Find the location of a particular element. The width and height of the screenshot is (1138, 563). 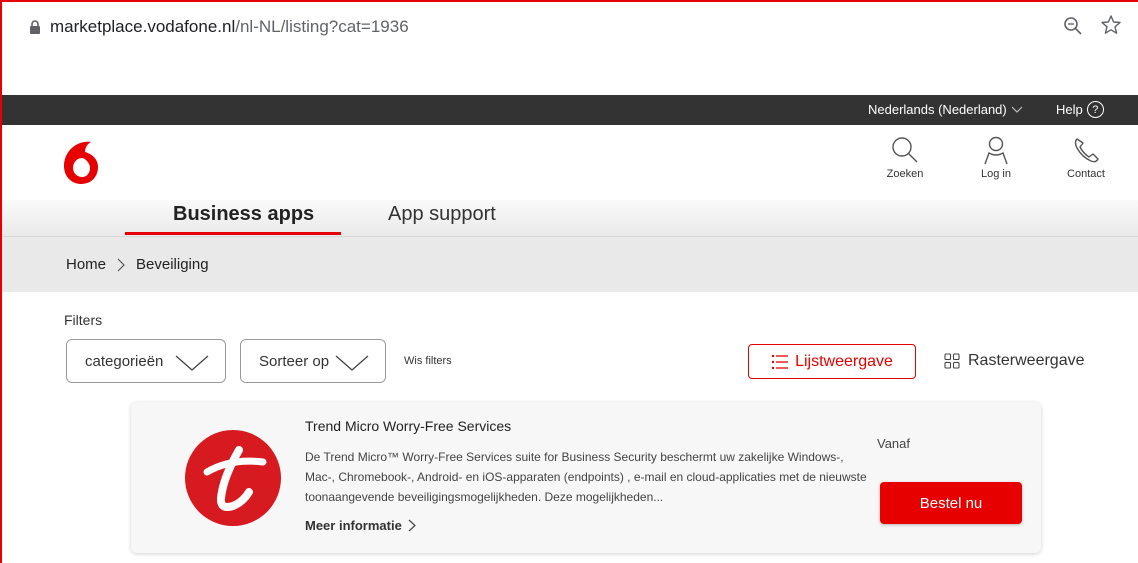

help-link: Help ? is located at coordinates (1080, 109).